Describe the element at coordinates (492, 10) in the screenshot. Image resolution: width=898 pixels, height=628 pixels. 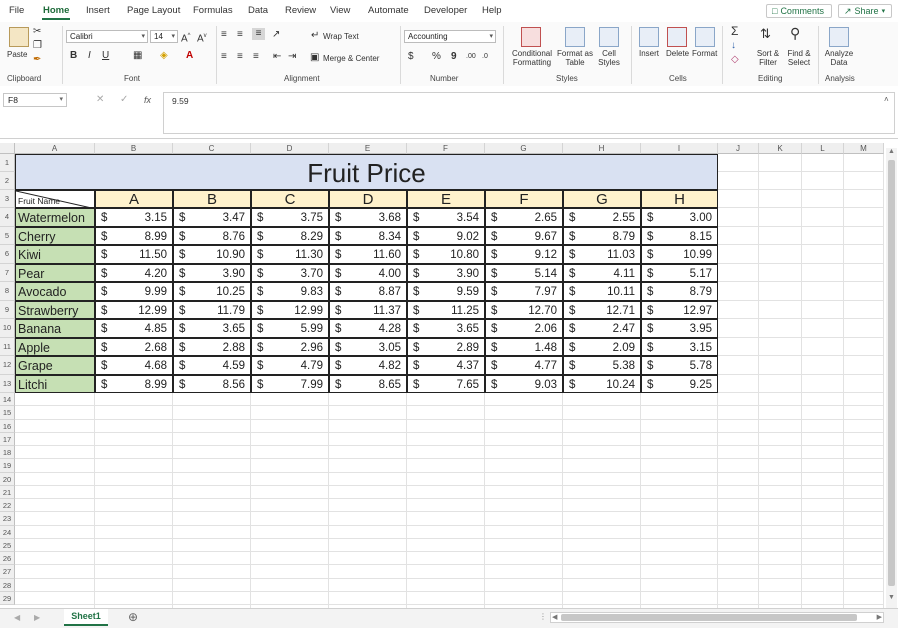
I see `menu-help: Help` at that location.